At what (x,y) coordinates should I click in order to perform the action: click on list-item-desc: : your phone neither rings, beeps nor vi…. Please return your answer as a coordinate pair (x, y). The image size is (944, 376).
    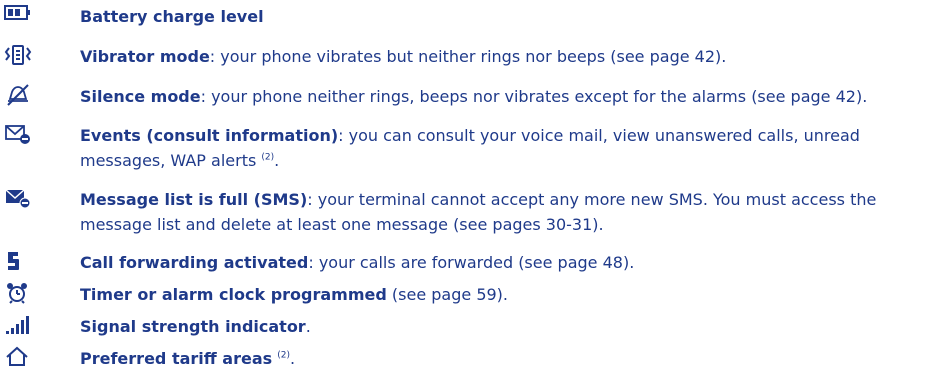
    Looking at the image, I should click on (534, 96).